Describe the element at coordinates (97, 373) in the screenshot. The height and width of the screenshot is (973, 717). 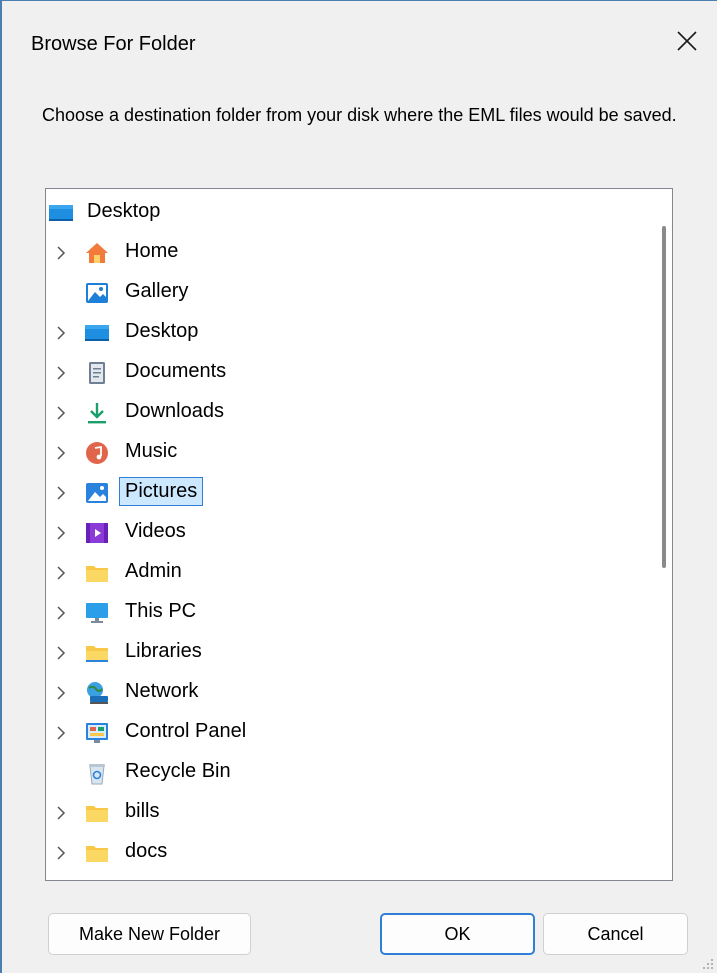
I see `documents-icon` at that location.